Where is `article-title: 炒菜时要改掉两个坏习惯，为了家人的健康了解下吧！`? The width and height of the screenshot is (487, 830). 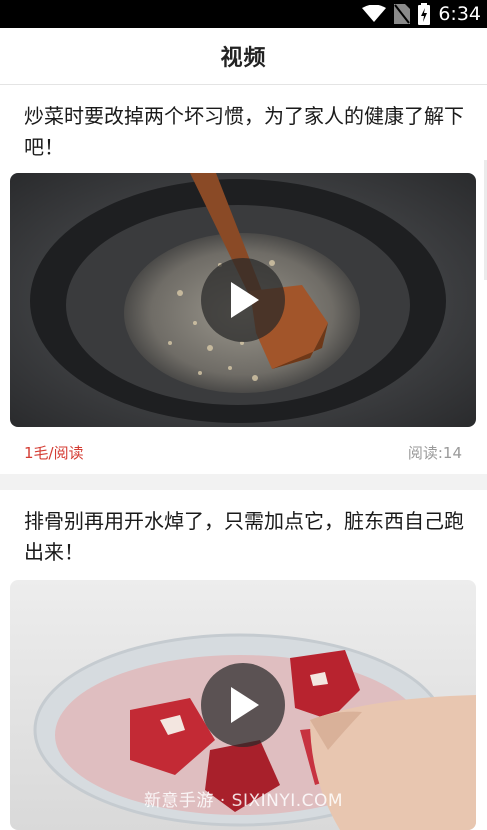 article-title: 炒菜时要改掉两个坏习惯，为了家人的健康了解下吧！ is located at coordinates (244, 132).